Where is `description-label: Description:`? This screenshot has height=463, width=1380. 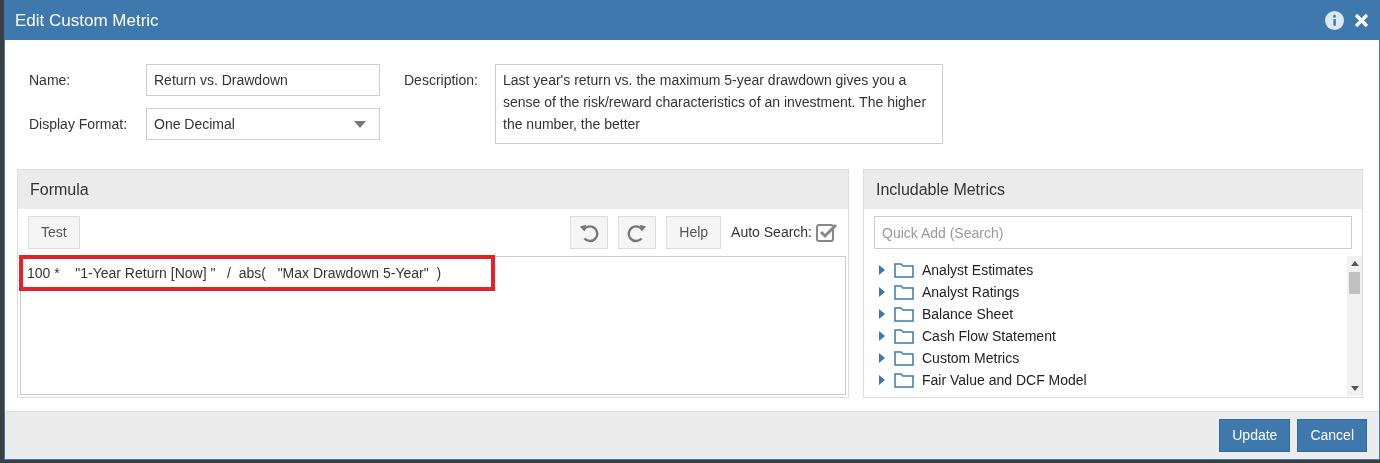
description-label: Description: is located at coordinates (441, 80).